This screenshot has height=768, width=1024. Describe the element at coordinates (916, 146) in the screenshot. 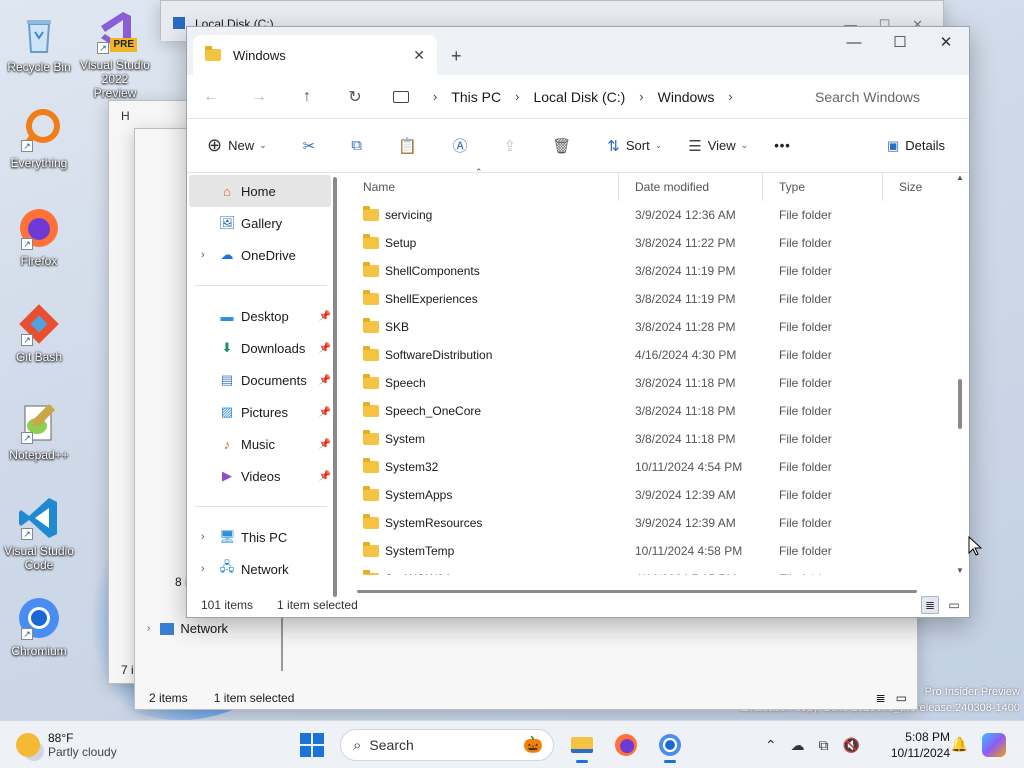

I see `details-button: ▣ Details` at that location.